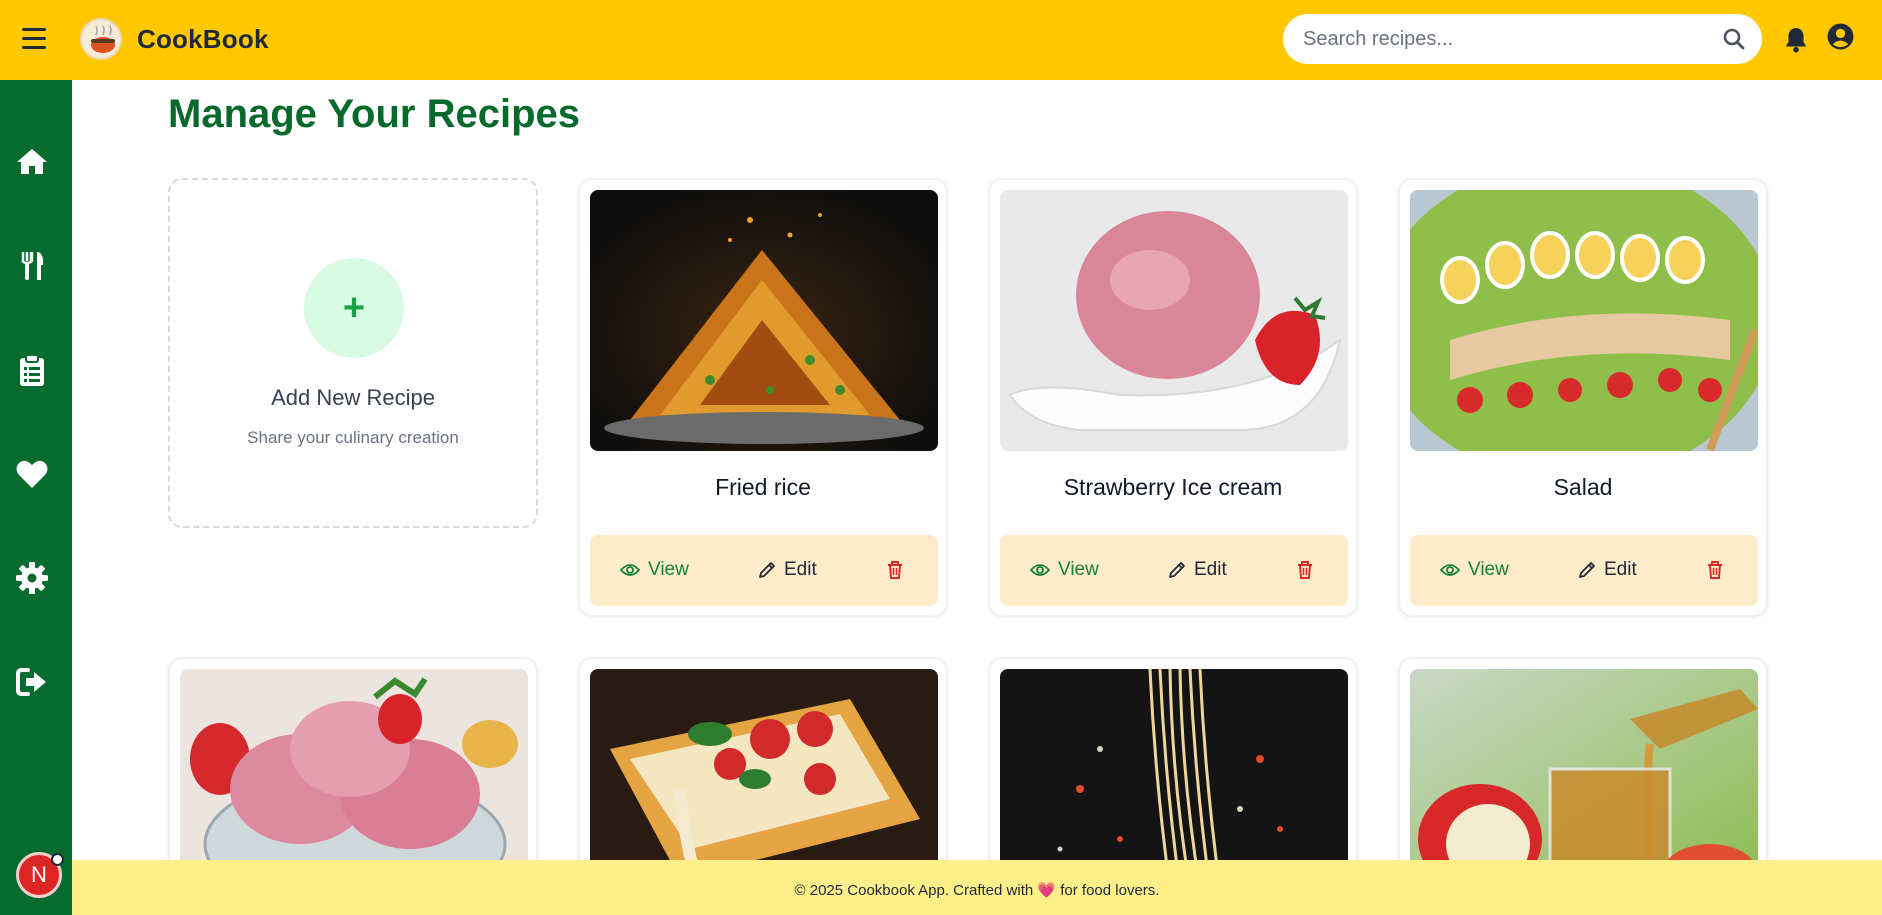  Describe the element at coordinates (914, 890) in the screenshot. I see `footer-text-before: © 2025 Cookbook App. Crafted with` at that location.